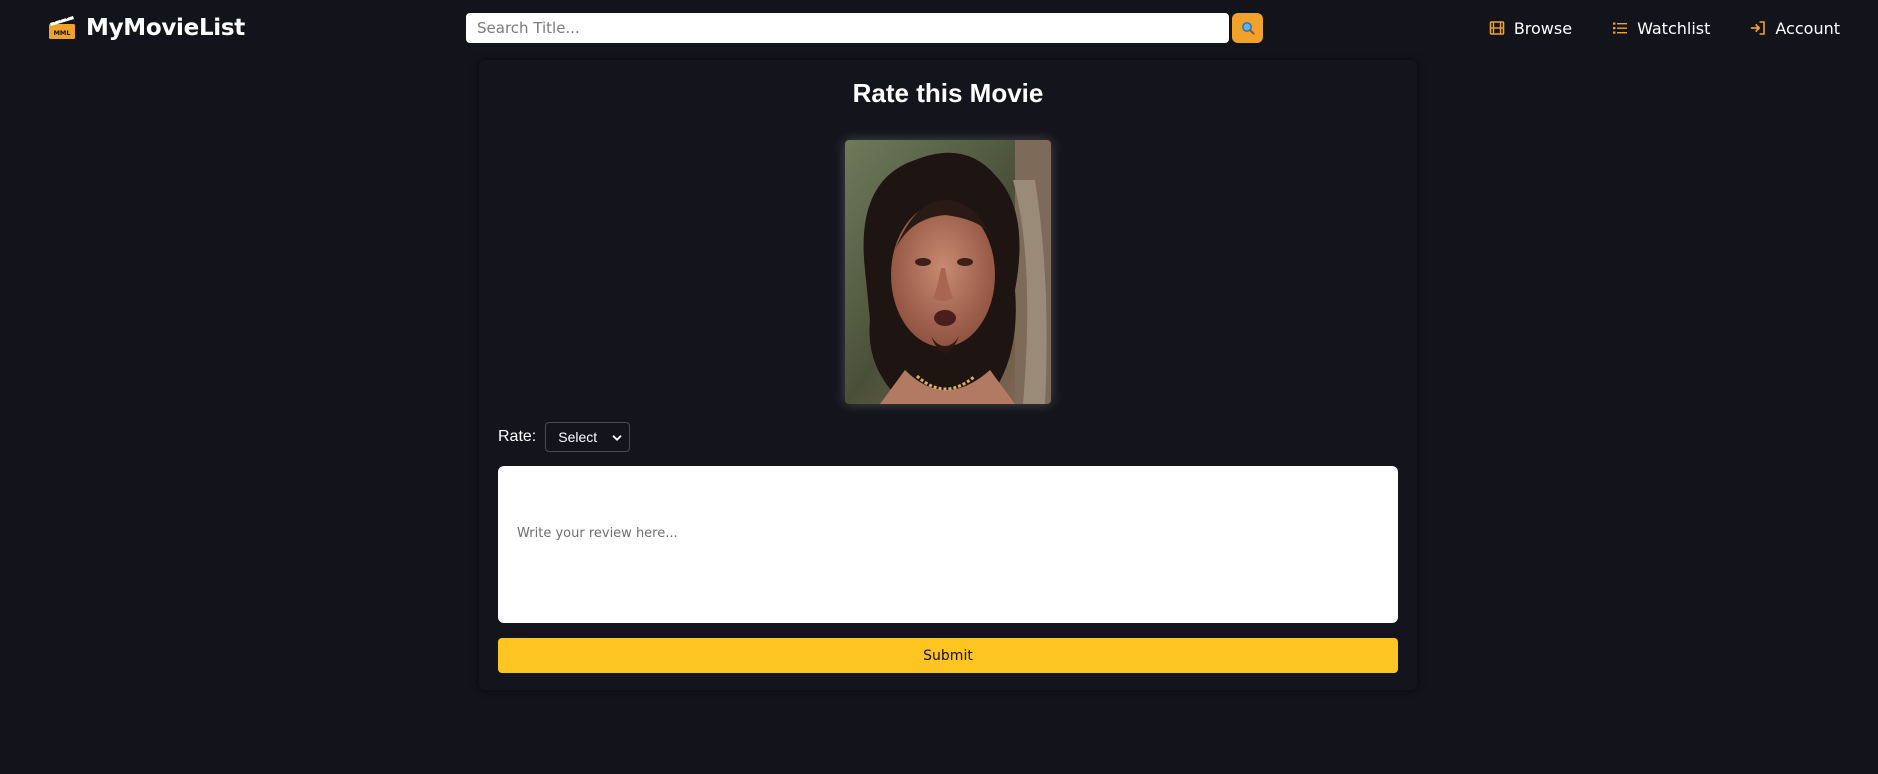  Describe the element at coordinates (948, 93) in the screenshot. I see `page-title: Rate this Movie` at that location.